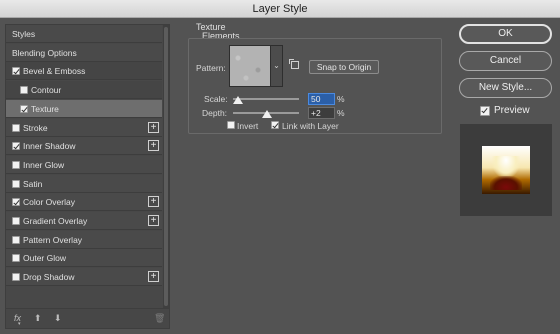 The height and width of the screenshot is (334, 560). I want to click on preview-thumbnail, so click(506, 170).